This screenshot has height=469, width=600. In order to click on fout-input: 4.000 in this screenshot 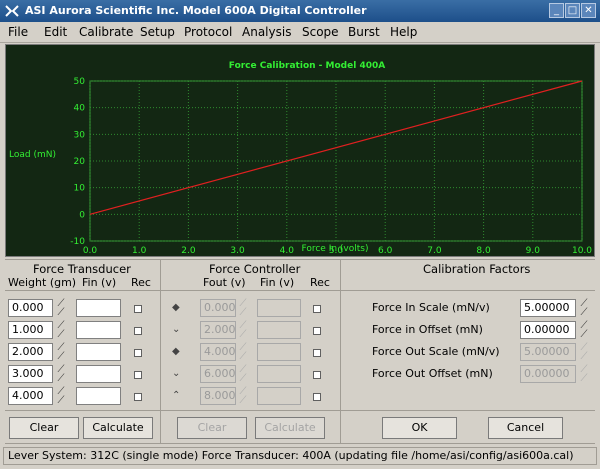, I will do `click(218, 352)`.